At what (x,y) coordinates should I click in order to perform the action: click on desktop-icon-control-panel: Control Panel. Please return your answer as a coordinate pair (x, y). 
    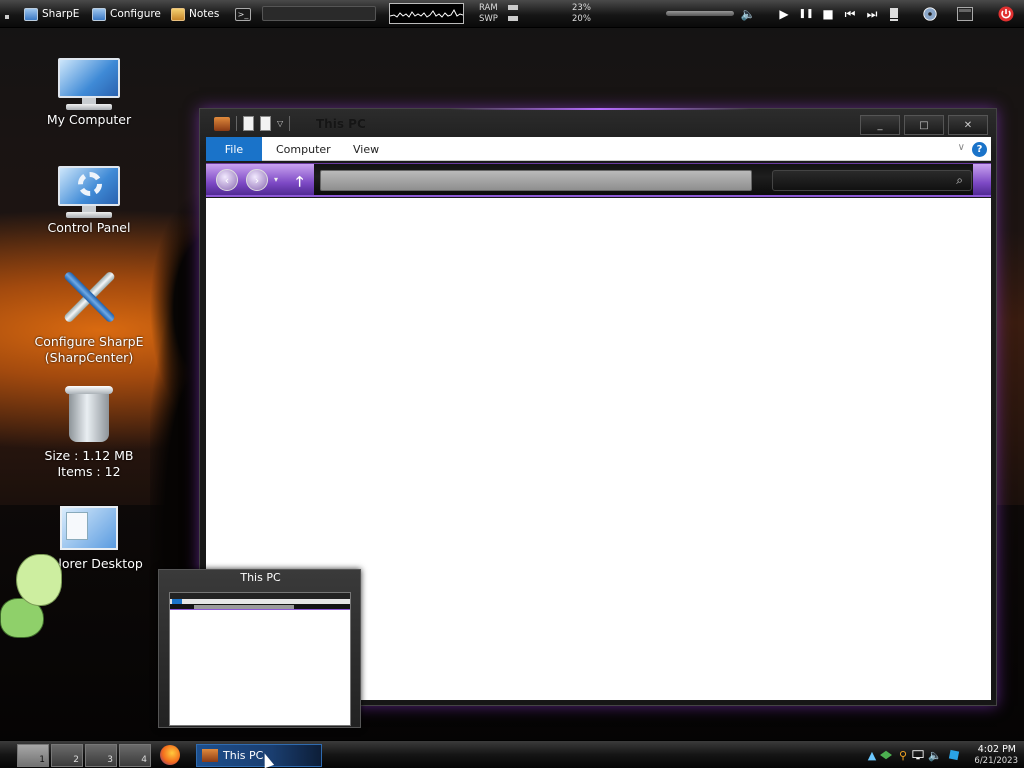
    Looking at the image, I should click on (89, 201).